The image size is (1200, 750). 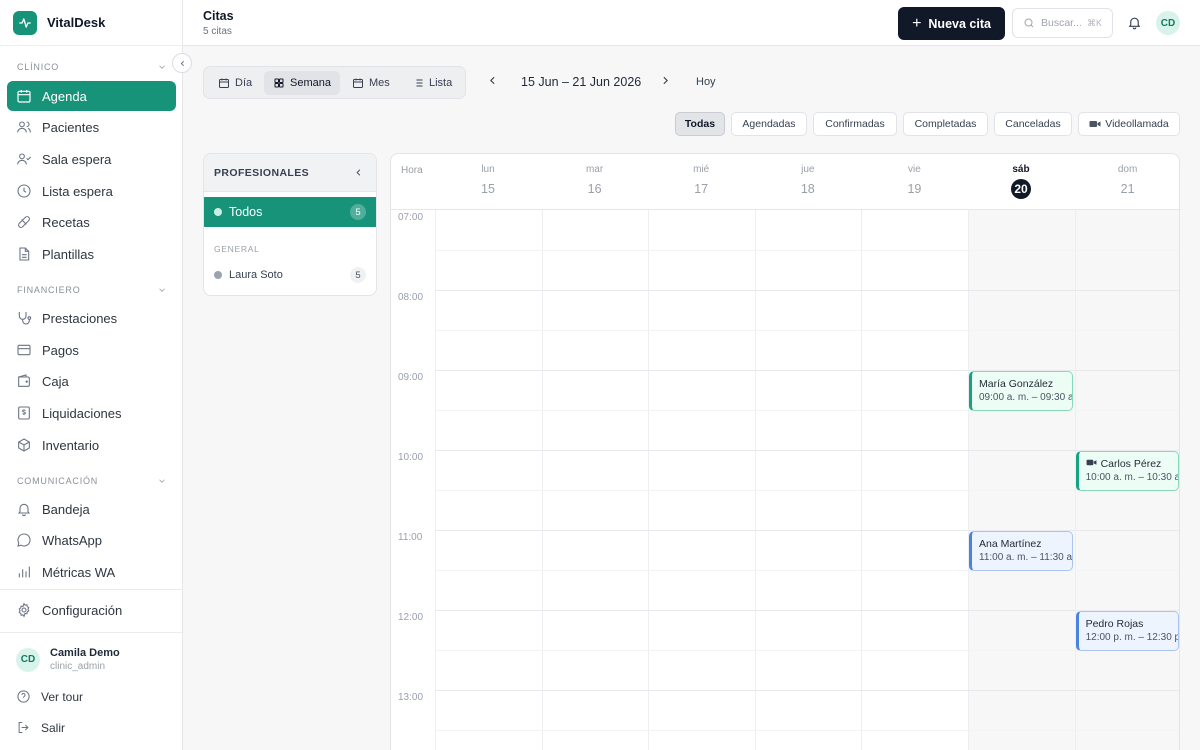 I want to click on half-hour-line, so click(x=807, y=490).